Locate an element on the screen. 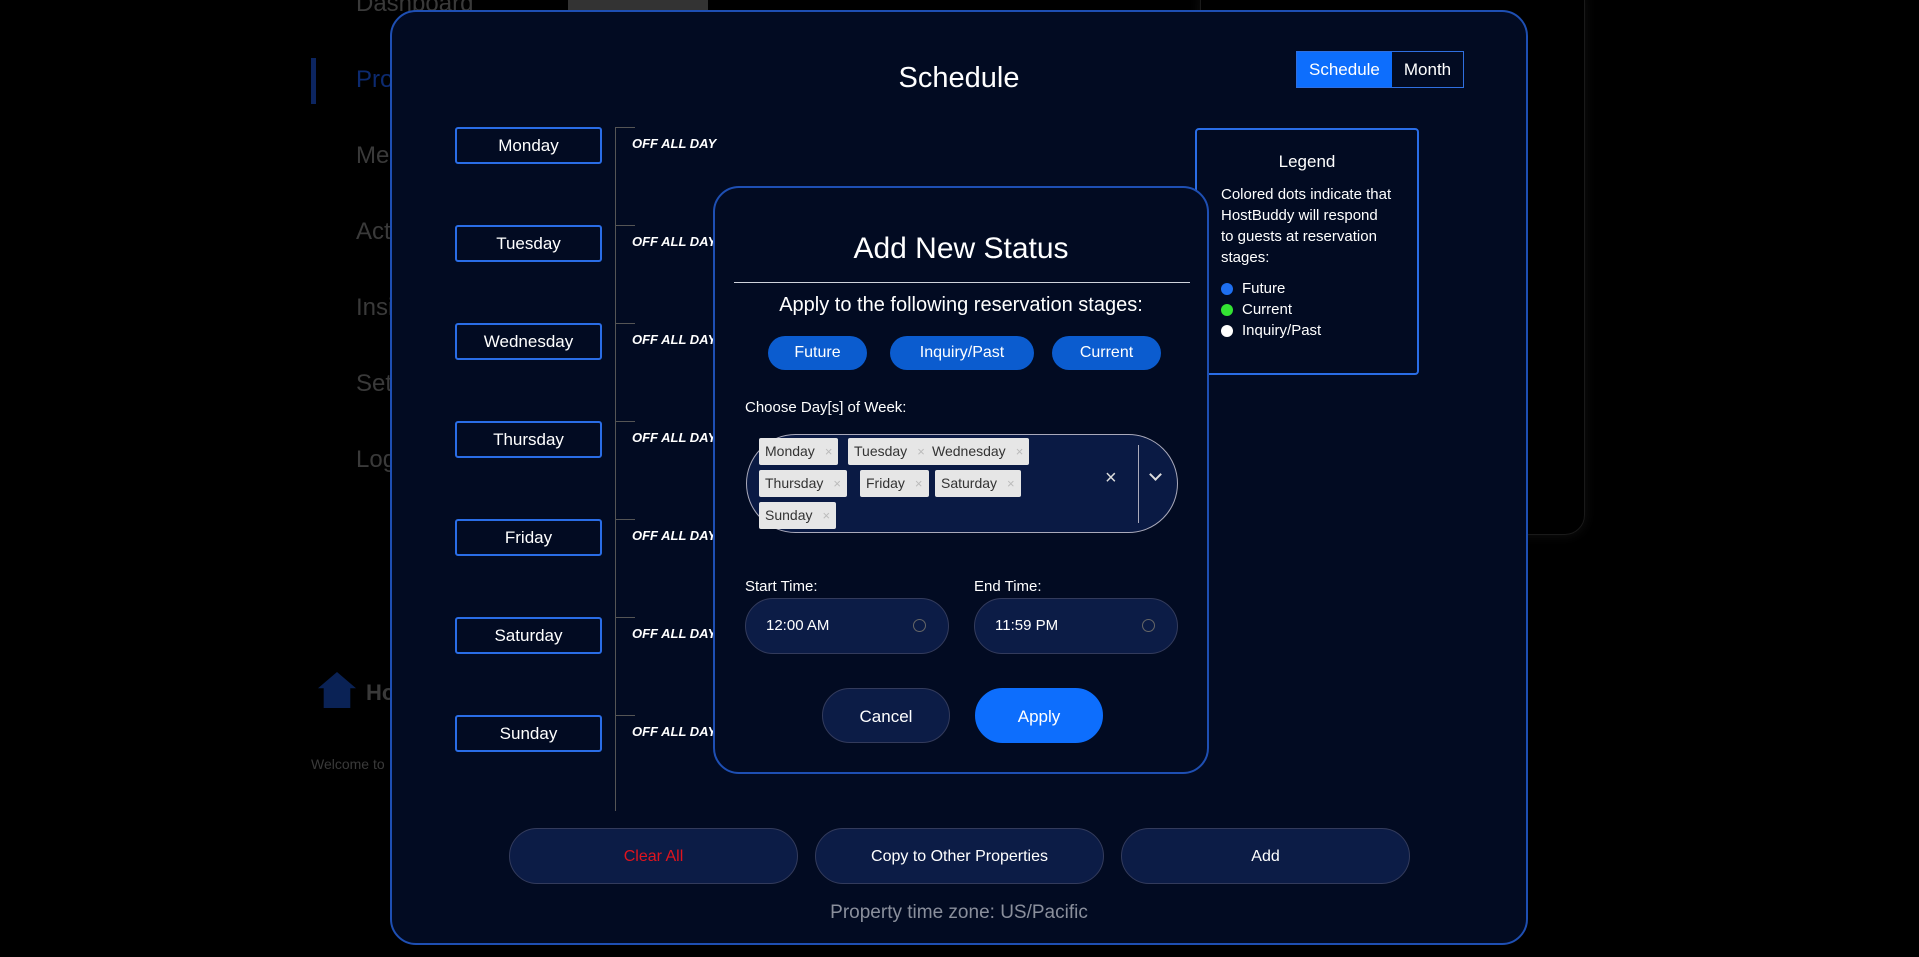 The height and width of the screenshot is (957, 1919). property-image is located at coordinates (638, 5).